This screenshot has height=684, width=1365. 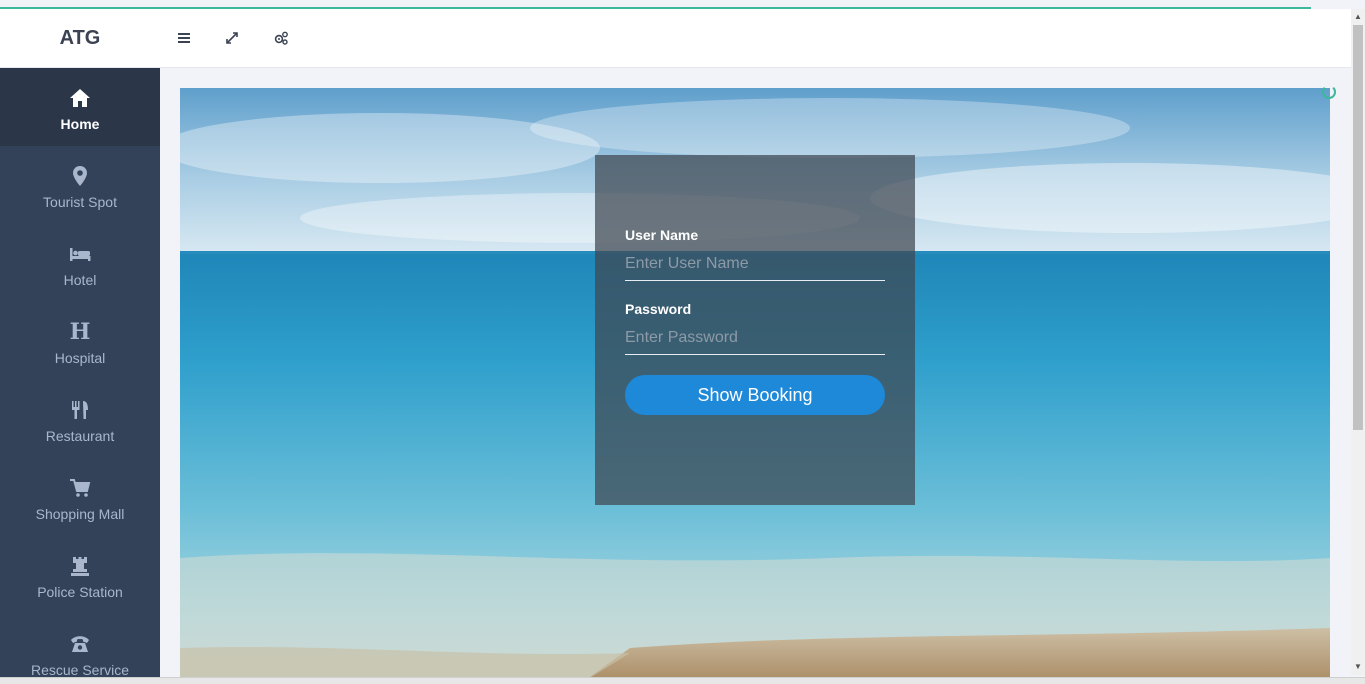 What do you see at coordinates (80, 670) in the screenshot?
I see `sidebar-item-label: Rescue Service` at bounding box center [80, 670].